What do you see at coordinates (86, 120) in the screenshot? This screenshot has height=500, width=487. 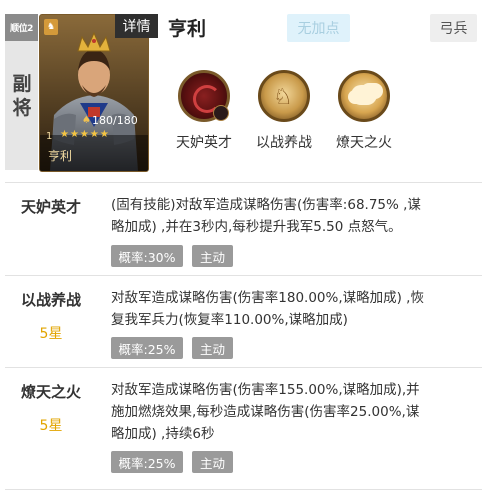 I see `hp-icon: ♠` at bounding box center [86, 120].